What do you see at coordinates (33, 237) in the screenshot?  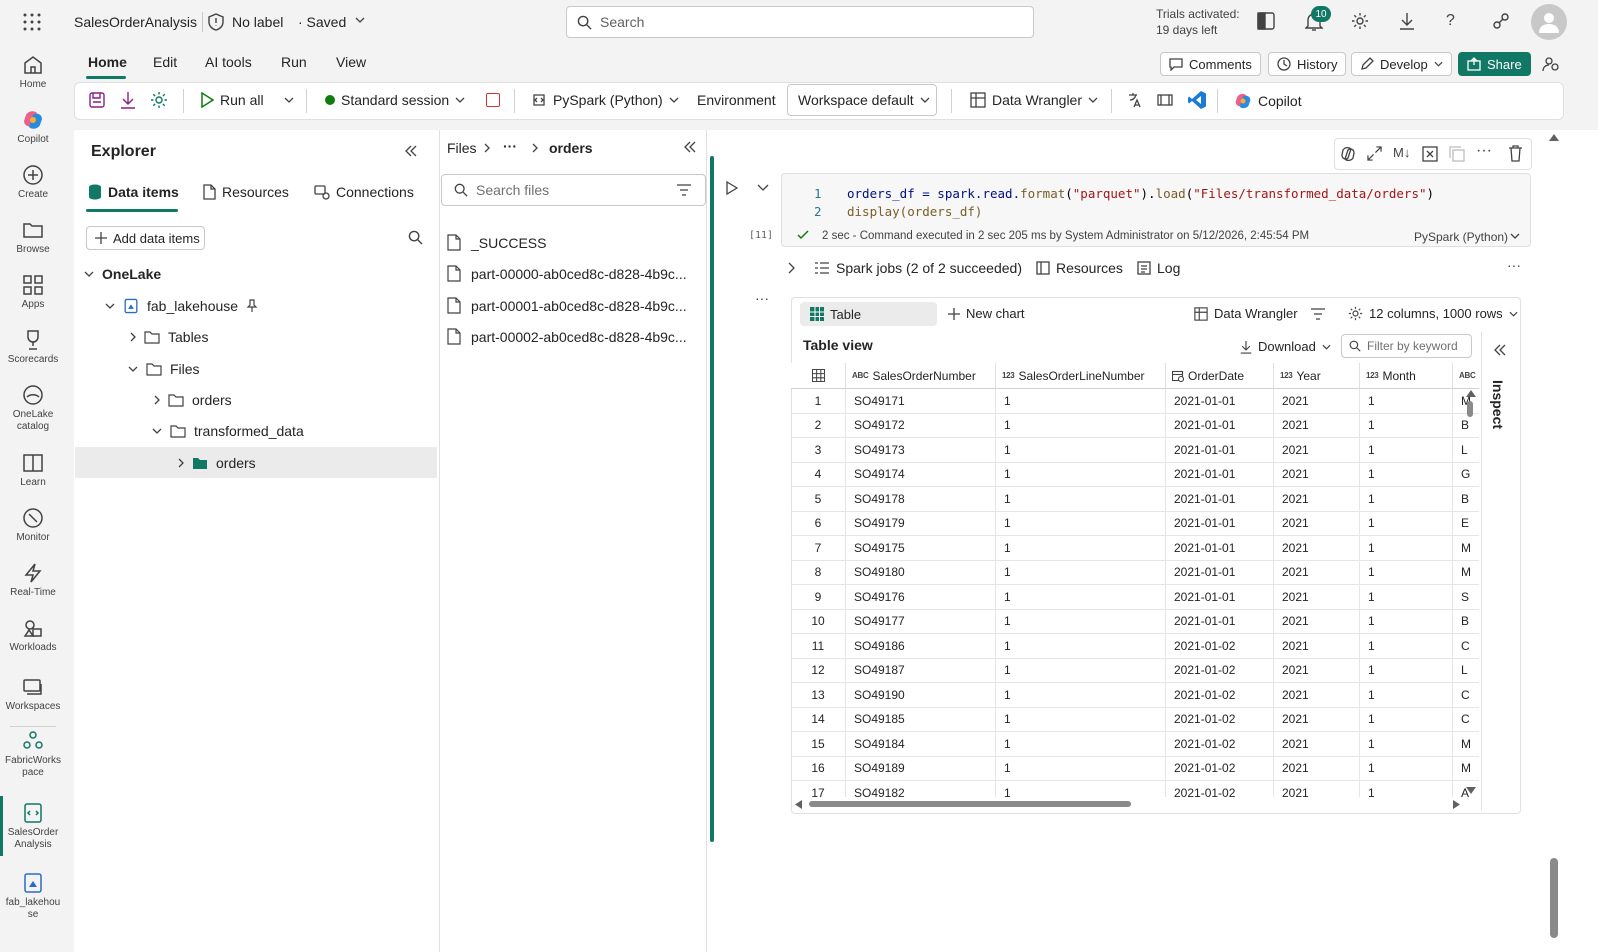 I see `rail-item-browse: Browse` at bounding box center [33, 237].